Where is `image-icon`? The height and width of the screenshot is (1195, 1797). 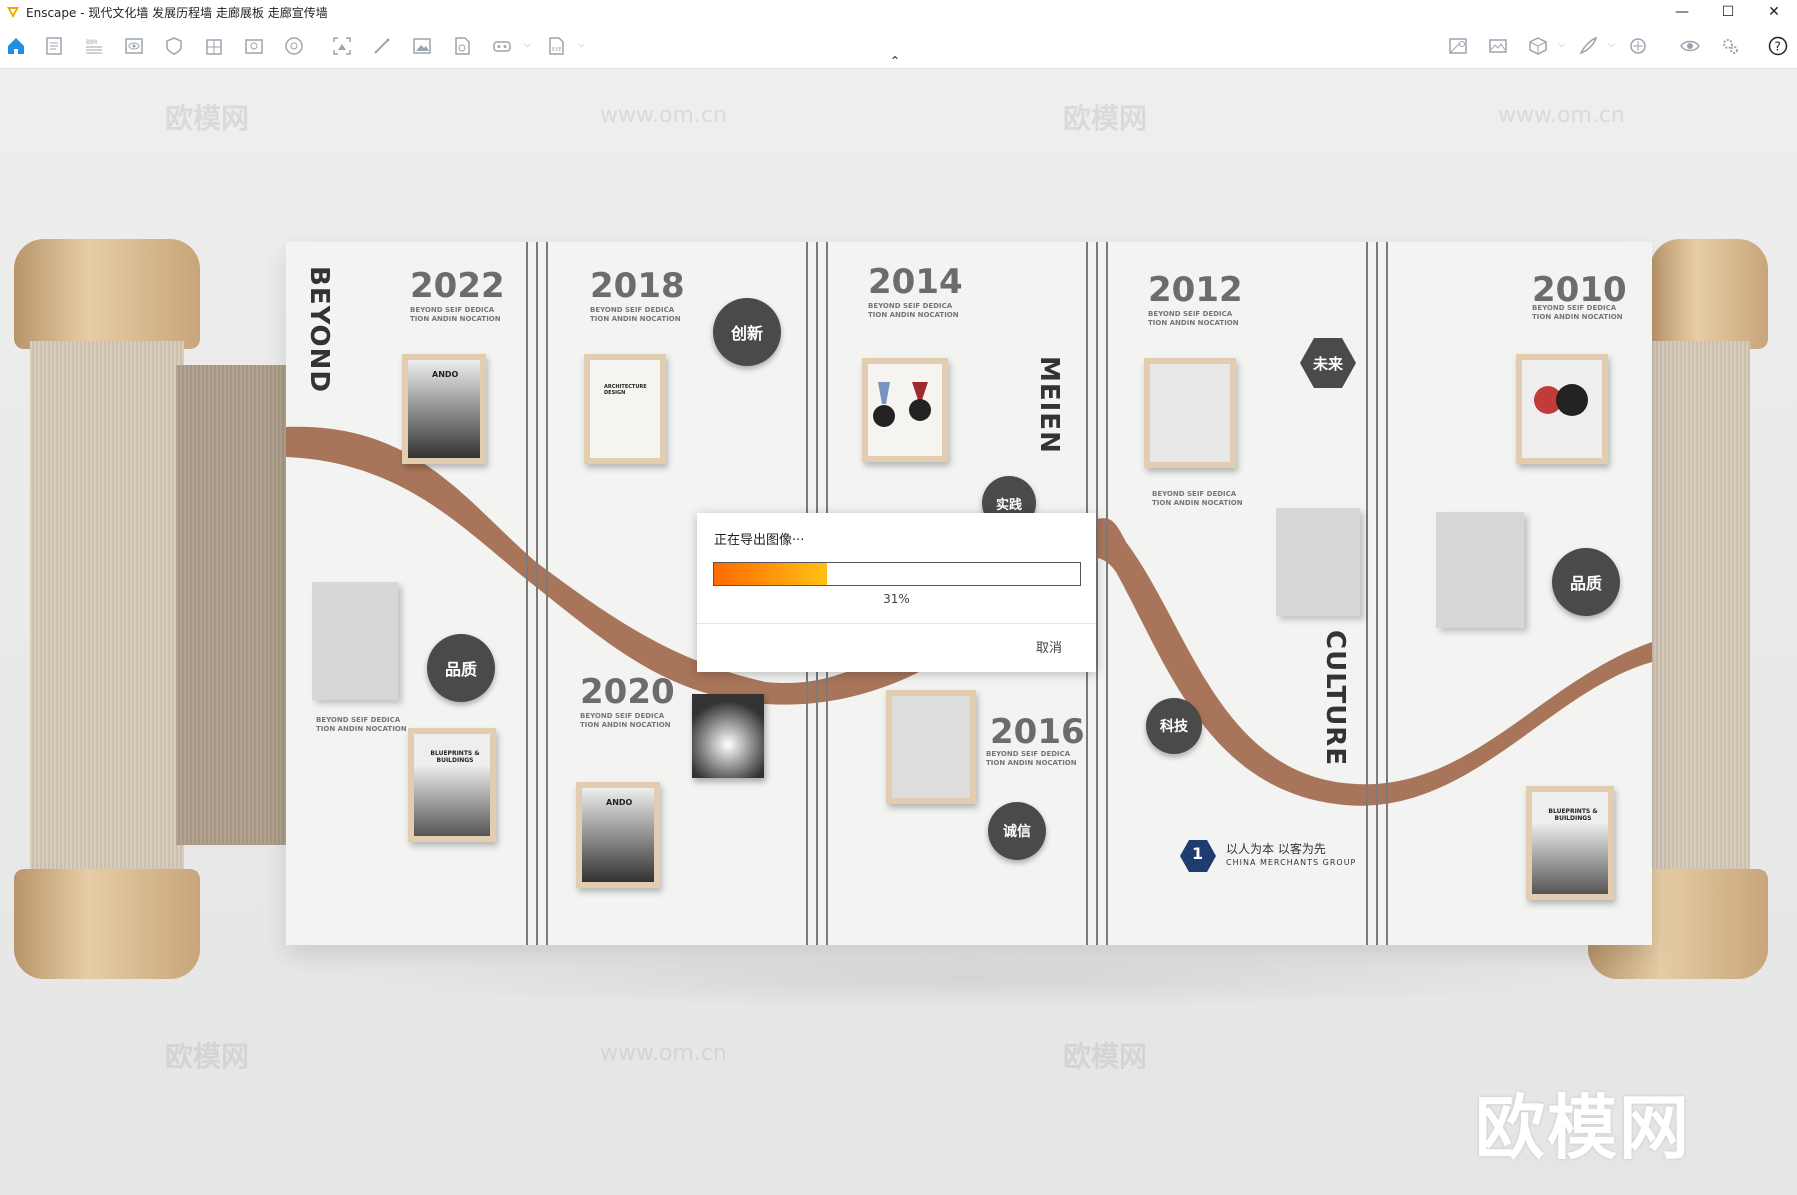
image-icon is located at coordinates (422, 46).